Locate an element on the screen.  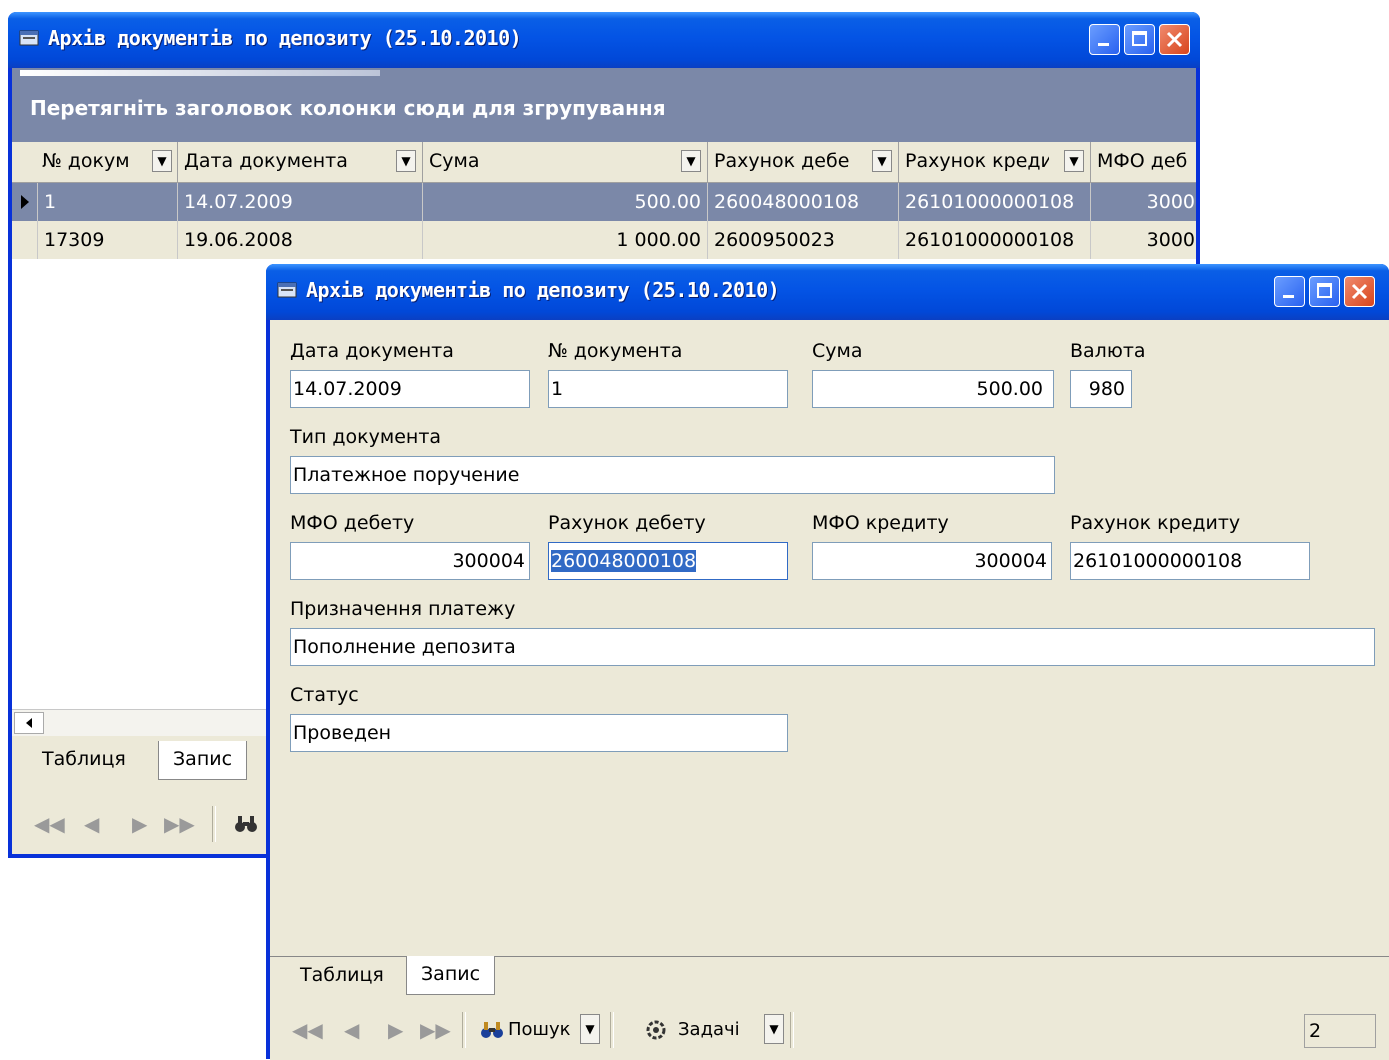
column-header-debit-account: Рахунок дебе ▼ is located at coordinates (803, 162).